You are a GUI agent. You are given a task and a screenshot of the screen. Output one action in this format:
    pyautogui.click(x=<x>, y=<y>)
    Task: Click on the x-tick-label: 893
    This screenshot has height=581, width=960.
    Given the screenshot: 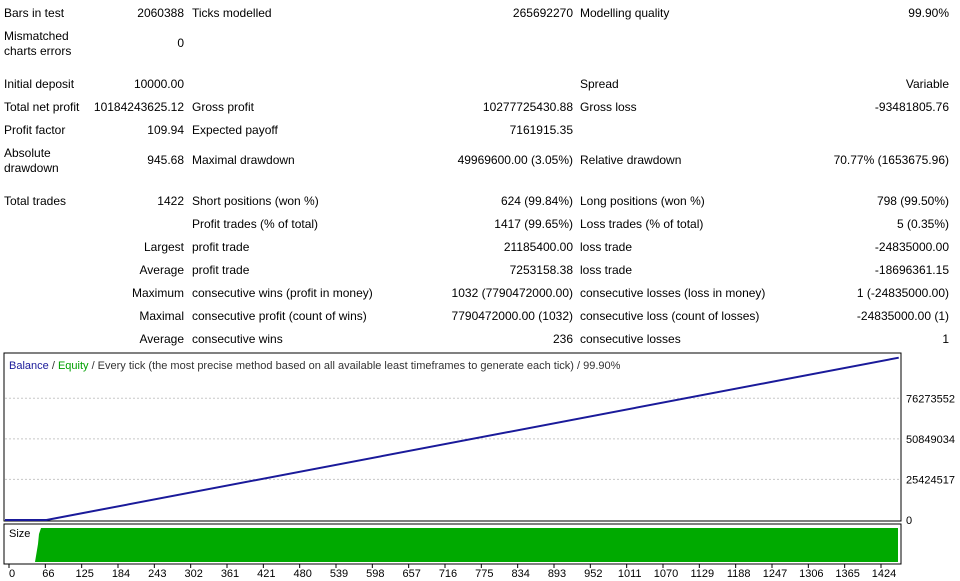 What is the action you would take?
    pyautogui.click(x=557, y=574)
    